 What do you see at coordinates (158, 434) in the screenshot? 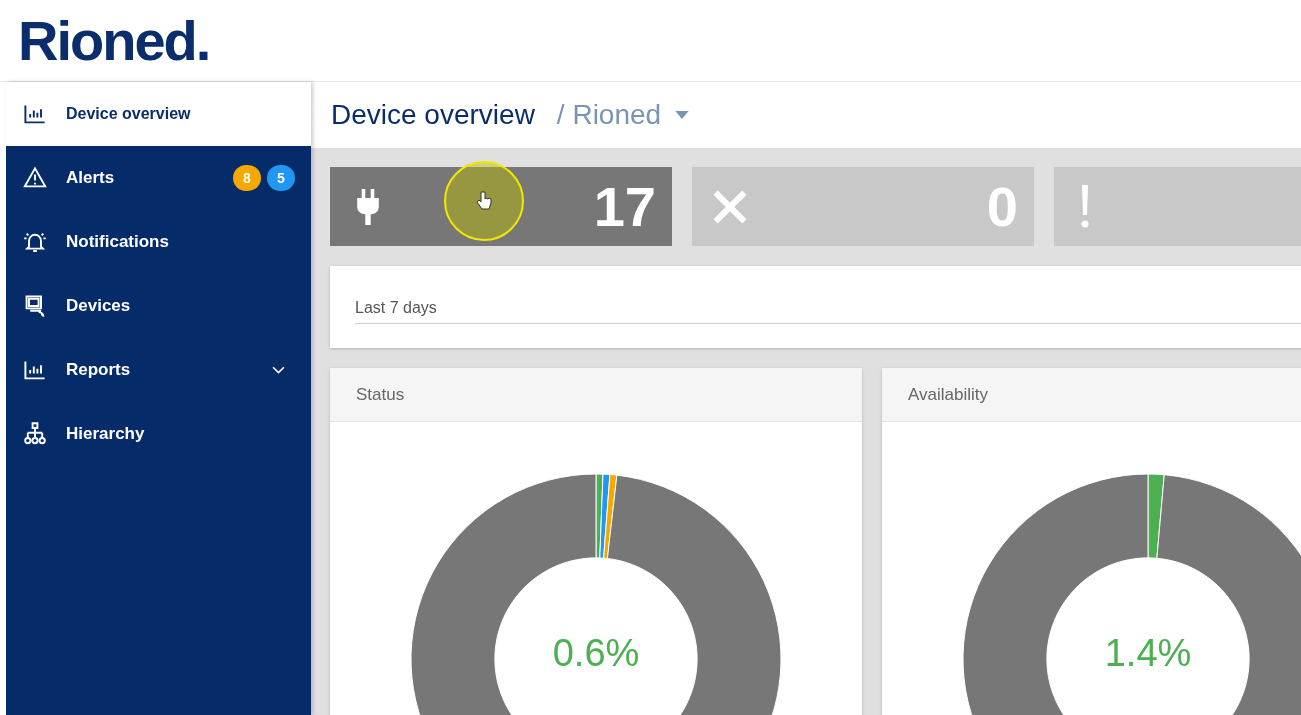
I see `sidebar-item: Hierarchy` at bounding box center [158, 434].